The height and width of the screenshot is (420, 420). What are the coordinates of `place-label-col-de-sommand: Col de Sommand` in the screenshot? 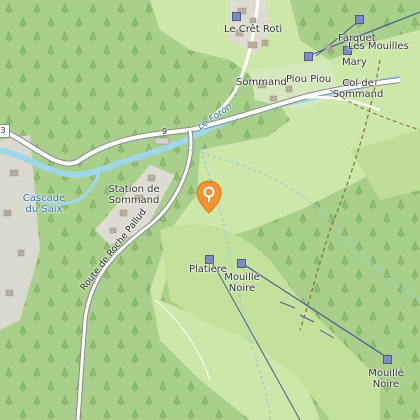 It's located at (358, 89).